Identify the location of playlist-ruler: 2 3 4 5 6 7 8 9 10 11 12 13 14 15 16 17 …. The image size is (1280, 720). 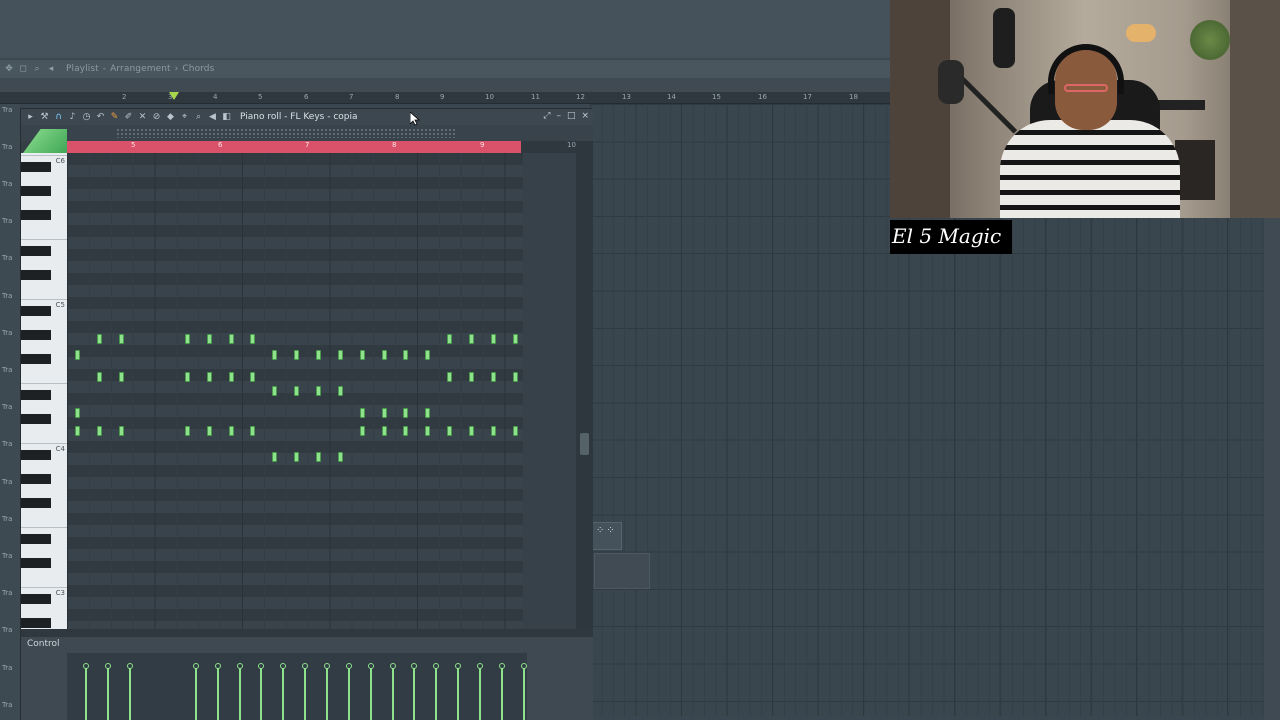
(445, 98).